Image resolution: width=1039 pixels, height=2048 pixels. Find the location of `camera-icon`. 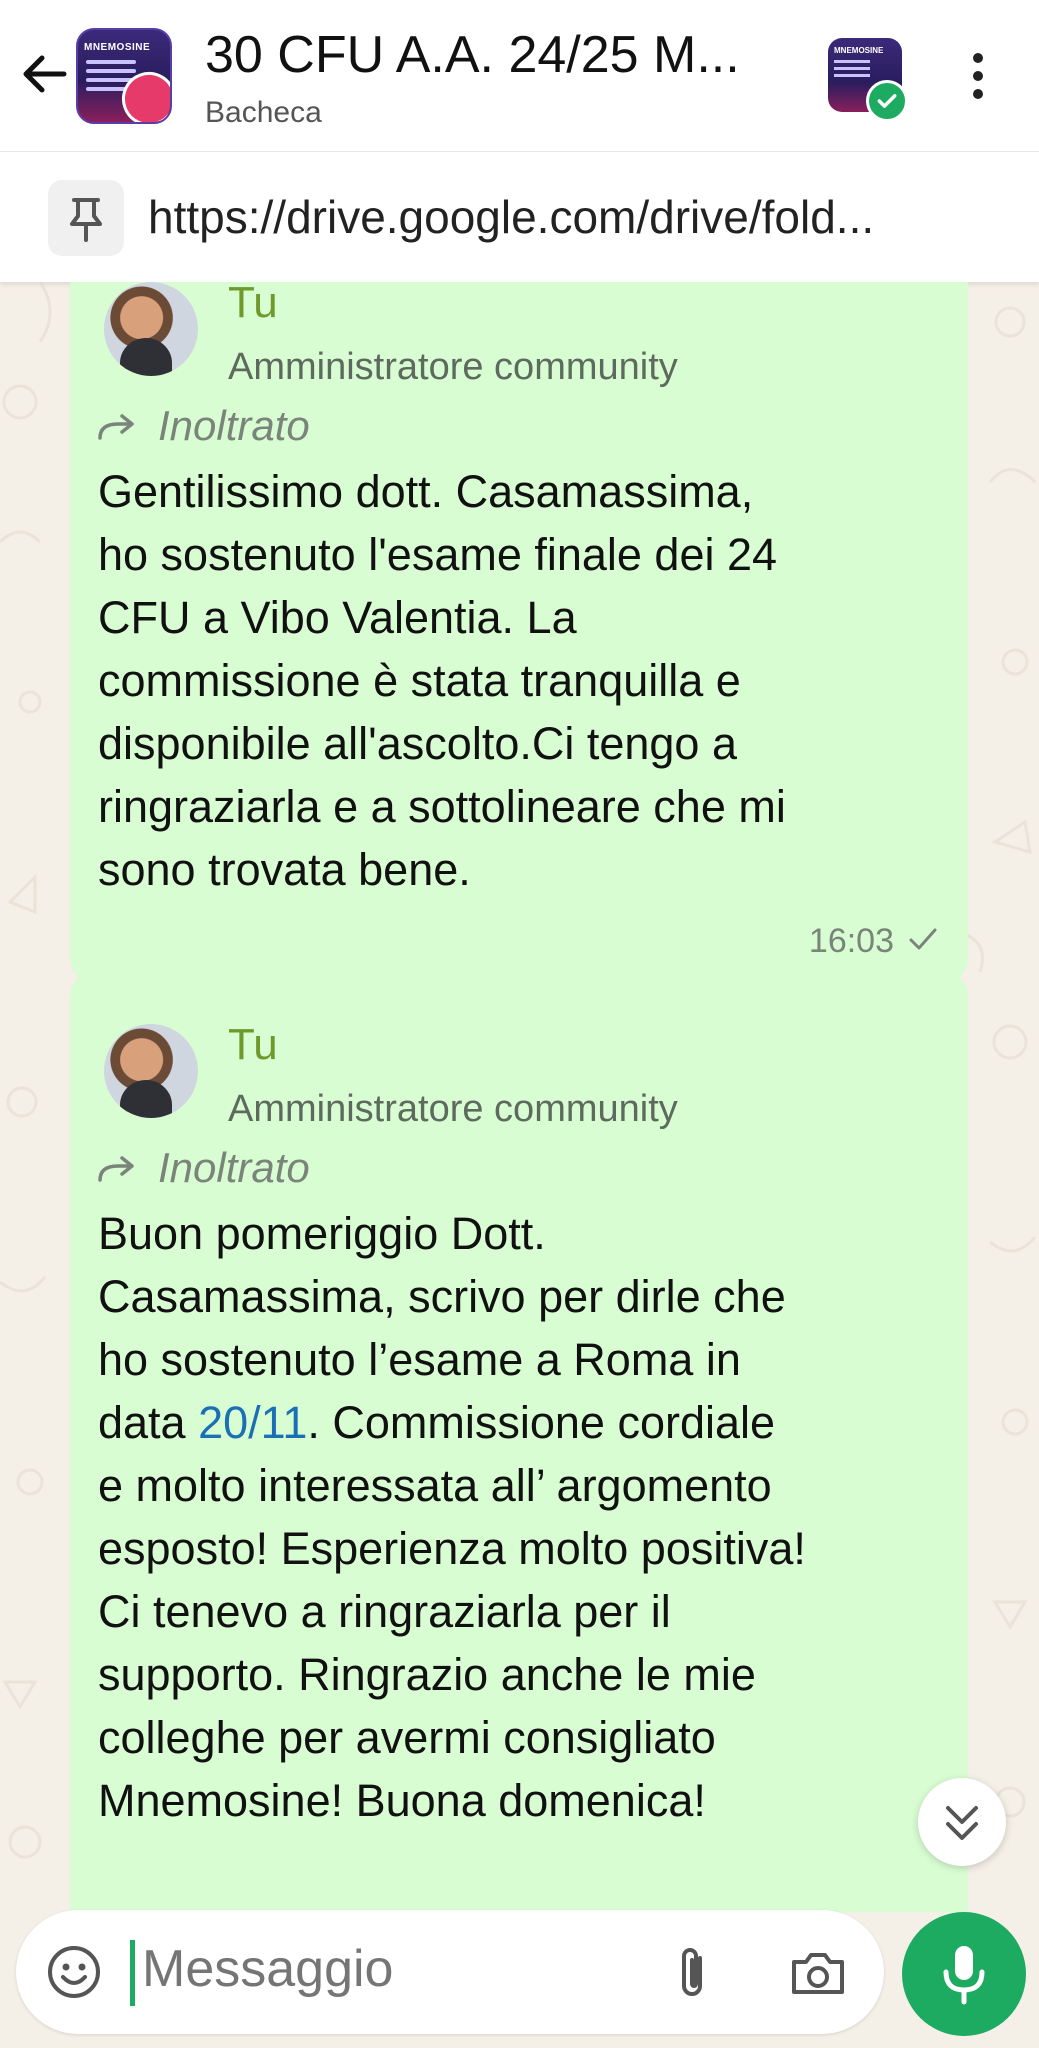

camera-icon is located at coordinates (818, 1973).